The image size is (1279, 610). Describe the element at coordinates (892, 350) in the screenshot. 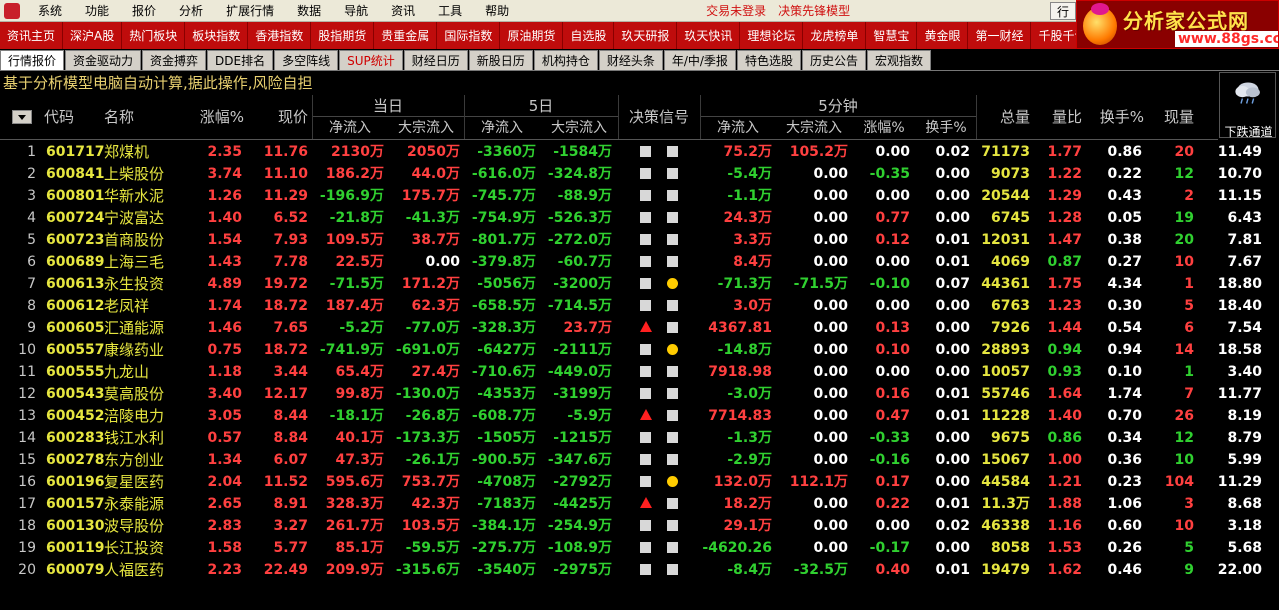

I see `cell-m_pct: 0.10` at that location.